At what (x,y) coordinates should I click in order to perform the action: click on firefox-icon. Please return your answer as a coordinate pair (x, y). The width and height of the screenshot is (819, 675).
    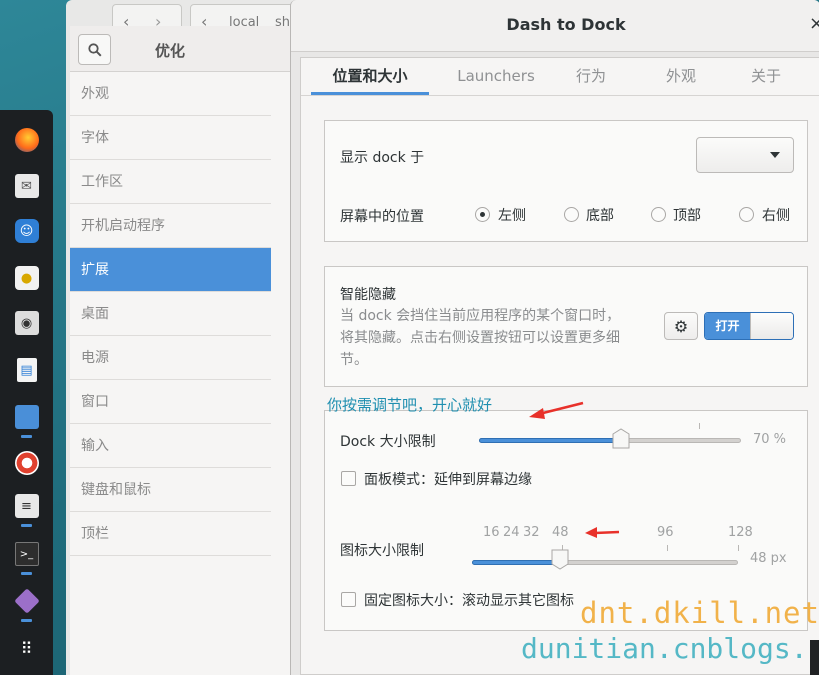
    Looking at the image, I should click on (26, 140).